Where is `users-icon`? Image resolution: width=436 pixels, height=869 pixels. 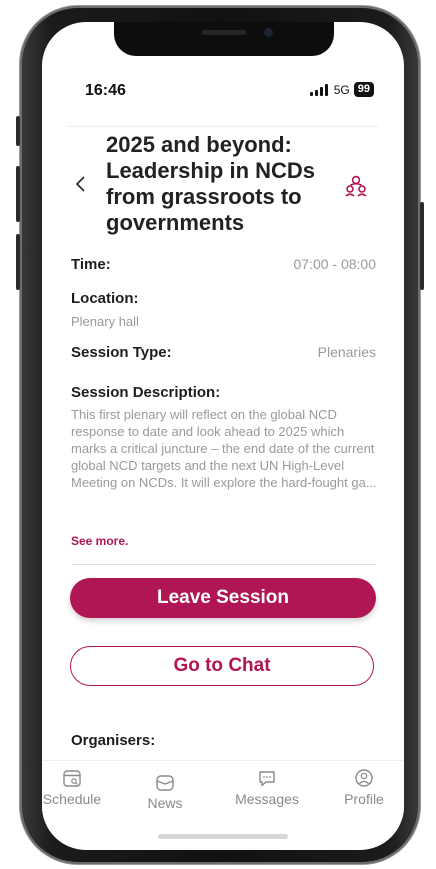 users-icon is located at coordinates (356, 186).